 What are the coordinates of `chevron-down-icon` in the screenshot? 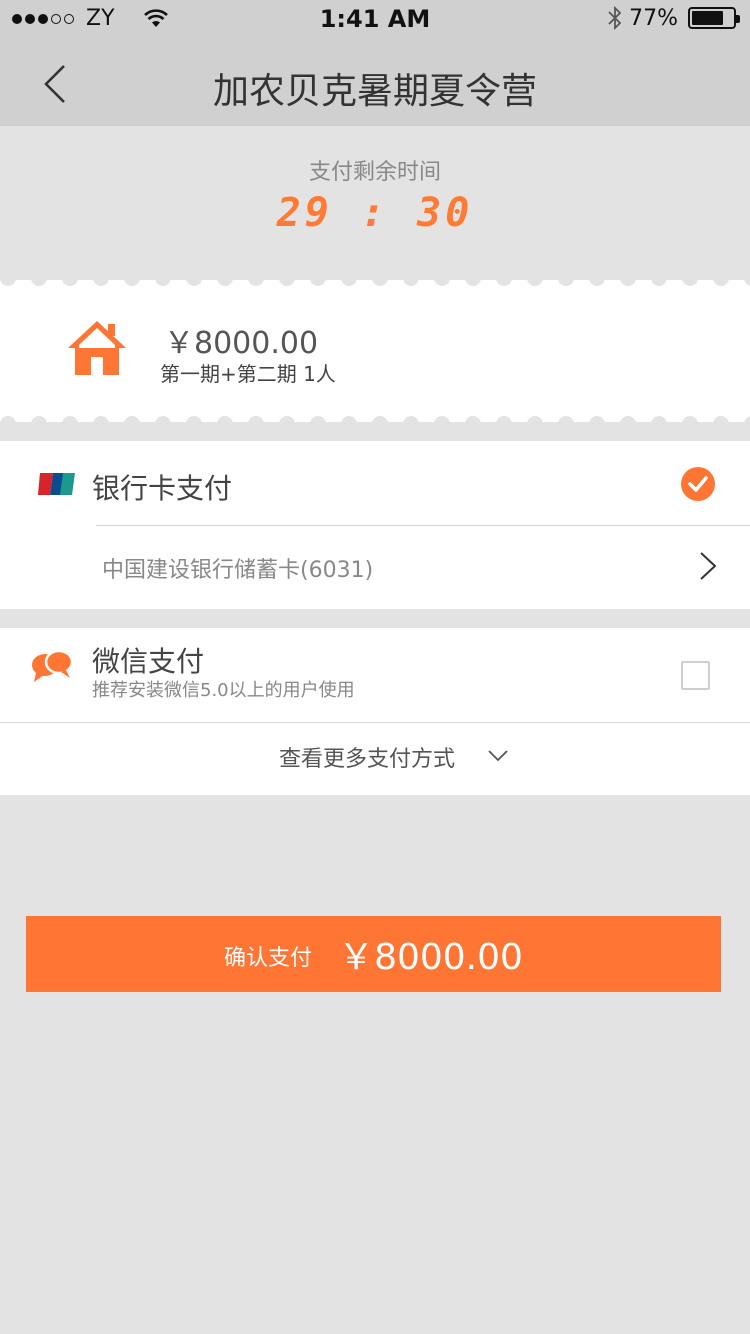 It's located at (498, 756).